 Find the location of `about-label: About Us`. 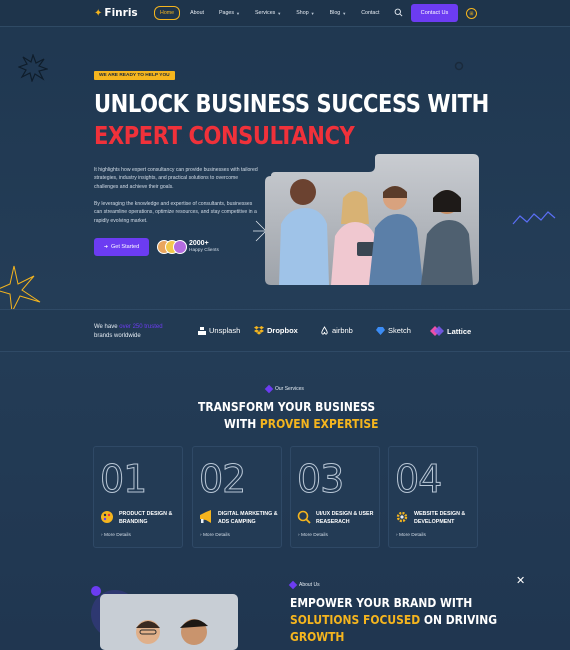

about-label: About Us is located at coordinates (304, 585).